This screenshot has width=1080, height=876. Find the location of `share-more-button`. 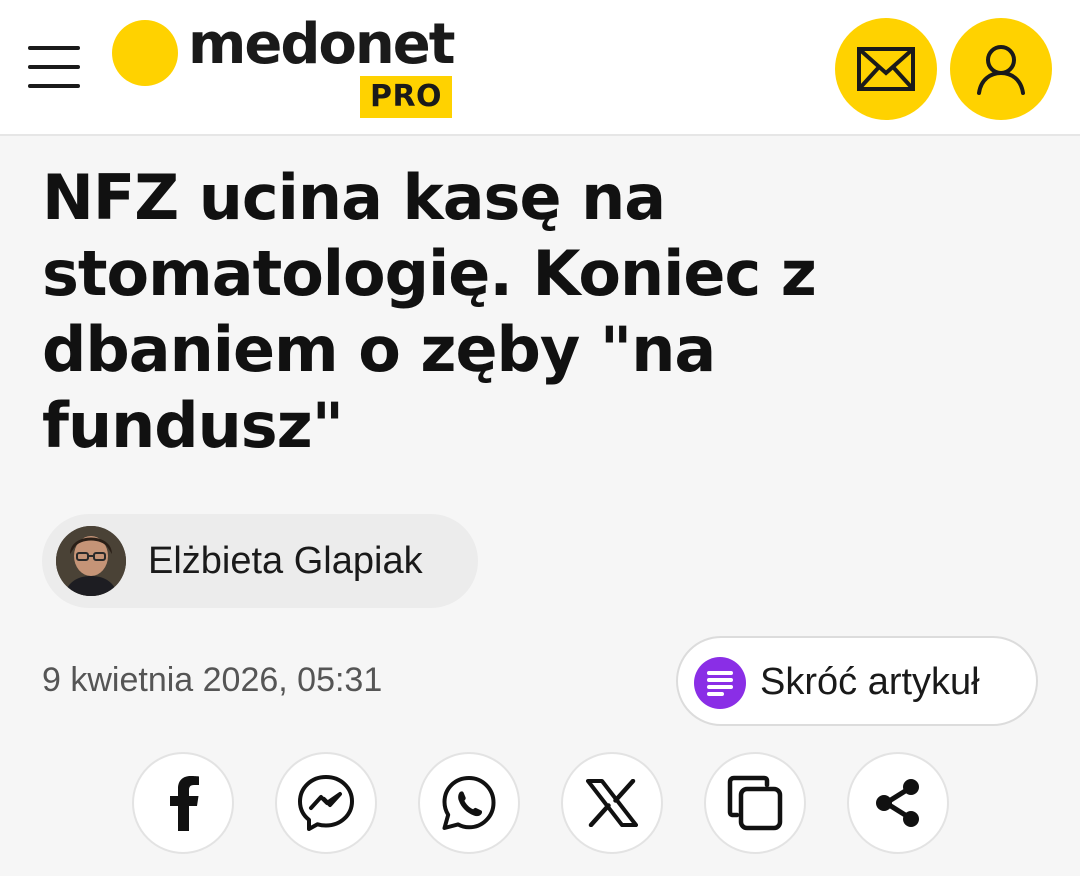

share-more-button is located at coordinates (898, 803).